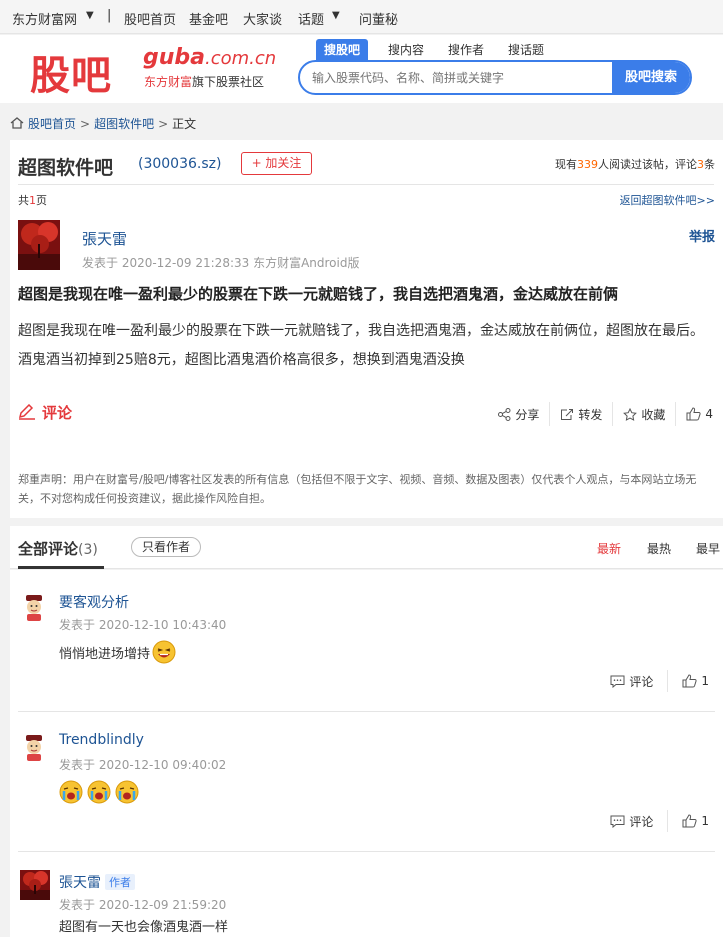 Image resolution: width=723 pixels, height=937 pixels. I want to click on like-button: 4, so click(699, 414).